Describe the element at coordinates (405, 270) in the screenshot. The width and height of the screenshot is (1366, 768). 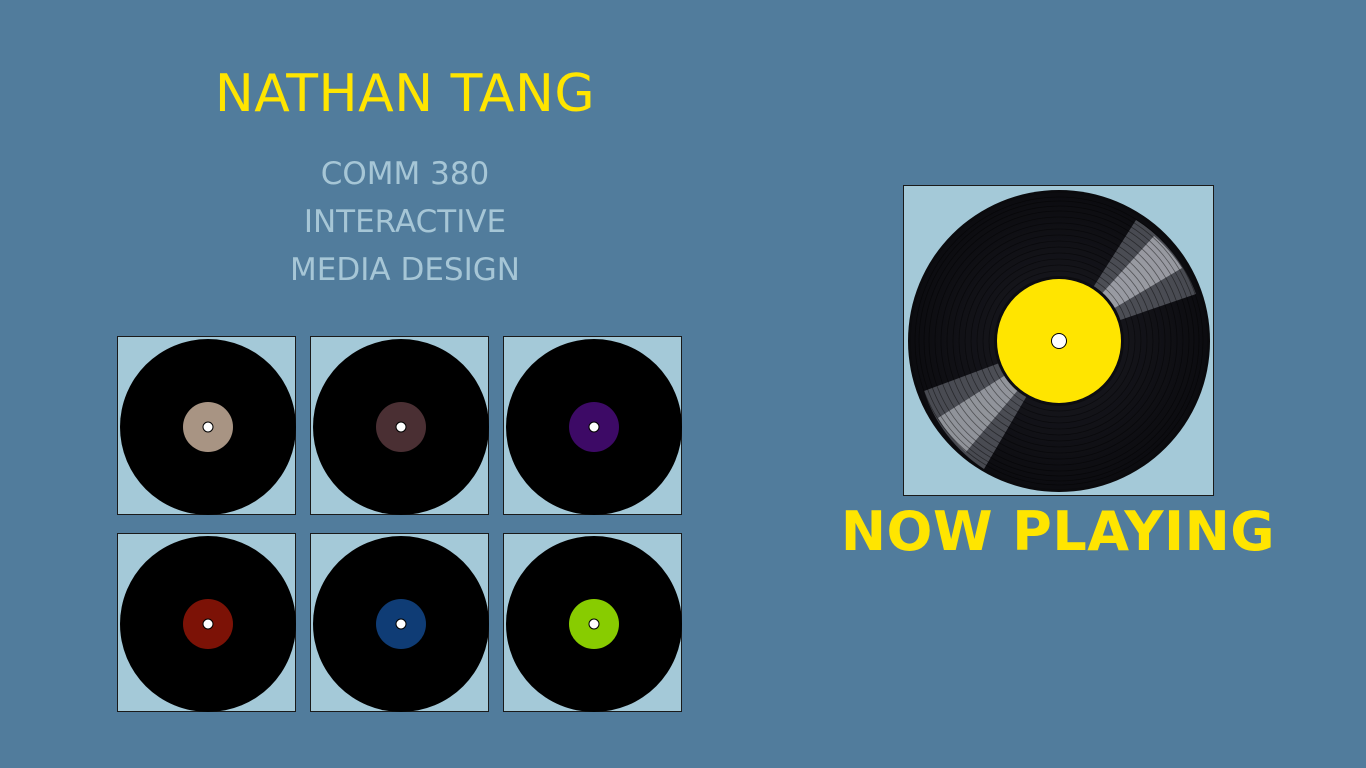
I see `course-line-3: MEDIA DESIGN` at that location.